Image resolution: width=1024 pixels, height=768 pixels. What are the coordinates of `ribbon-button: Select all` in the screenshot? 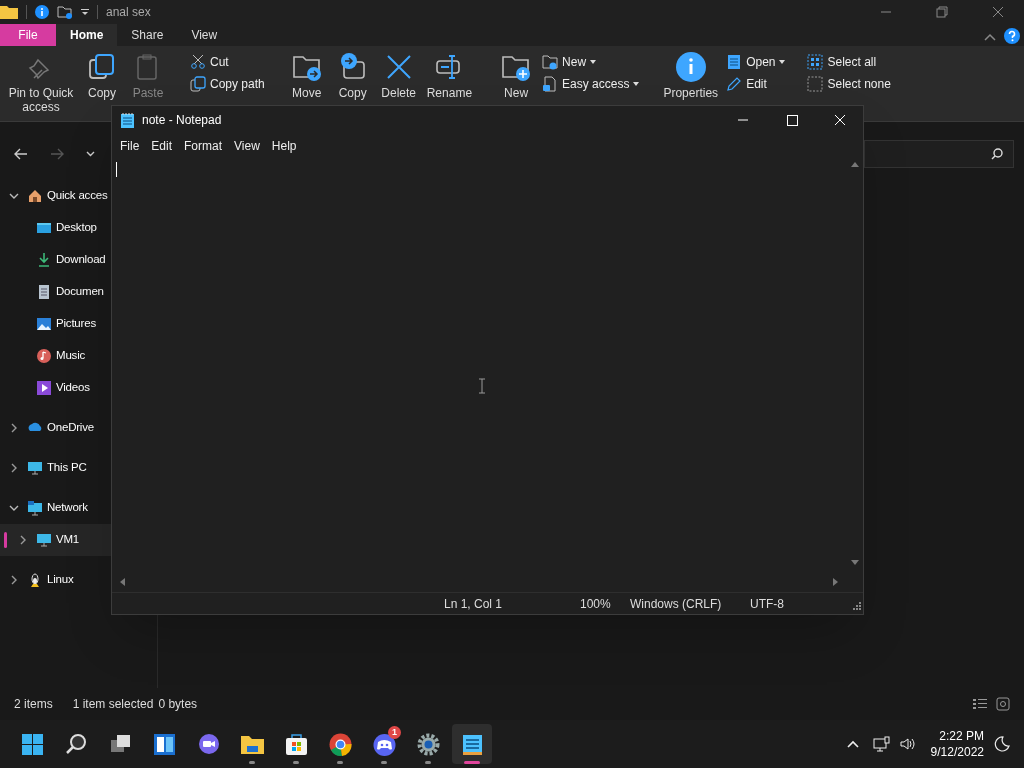 It's located at (849, 62).